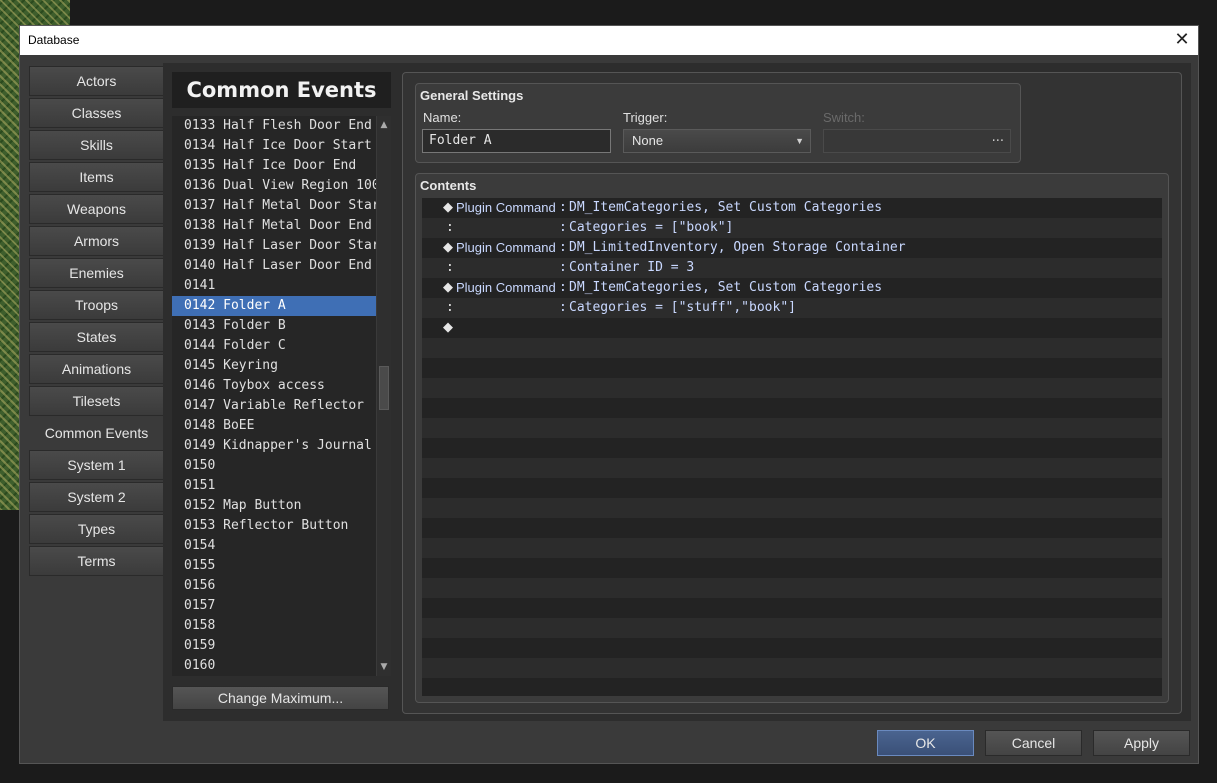  What do you see at coordinates (96, 81) in the screenshot?
I see `tab-actors: Actors` at bounding box center [96, 81].